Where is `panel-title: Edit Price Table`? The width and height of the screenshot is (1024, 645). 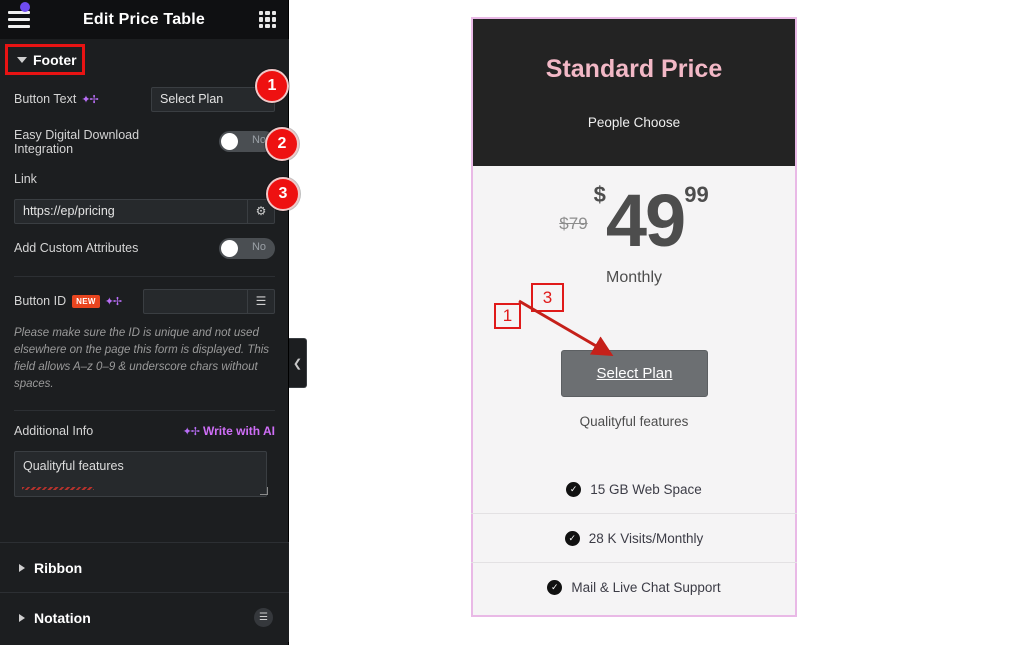 panel-title: Edit Price Table is located at coordinates (144, 19).